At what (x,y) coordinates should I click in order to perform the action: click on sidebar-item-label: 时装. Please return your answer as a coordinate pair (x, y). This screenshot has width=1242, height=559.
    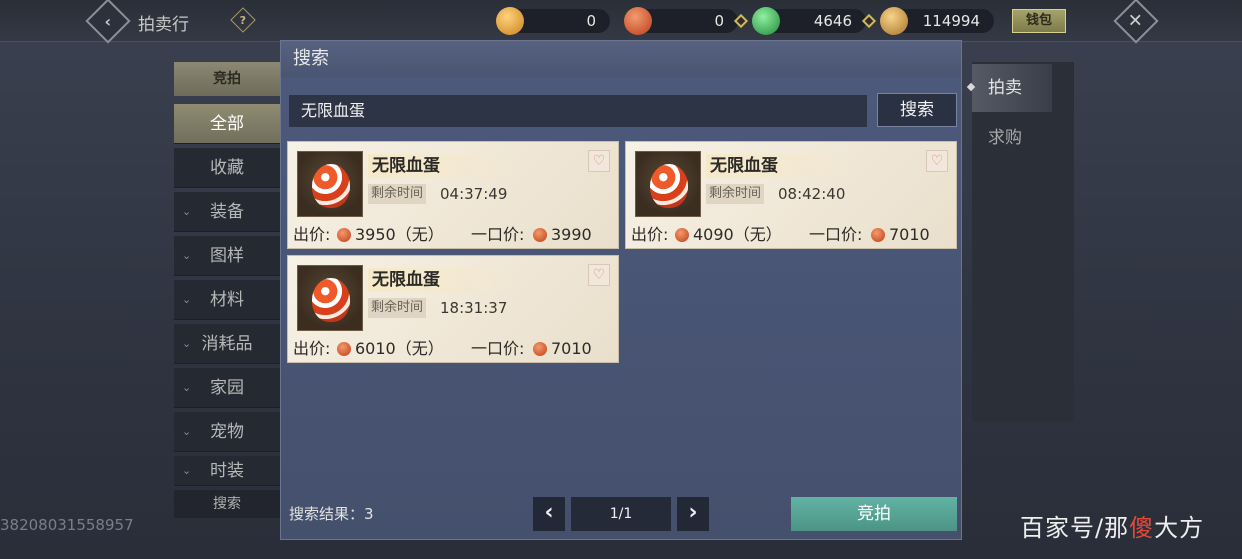
    Looking at the image, I should click on (227, 471).